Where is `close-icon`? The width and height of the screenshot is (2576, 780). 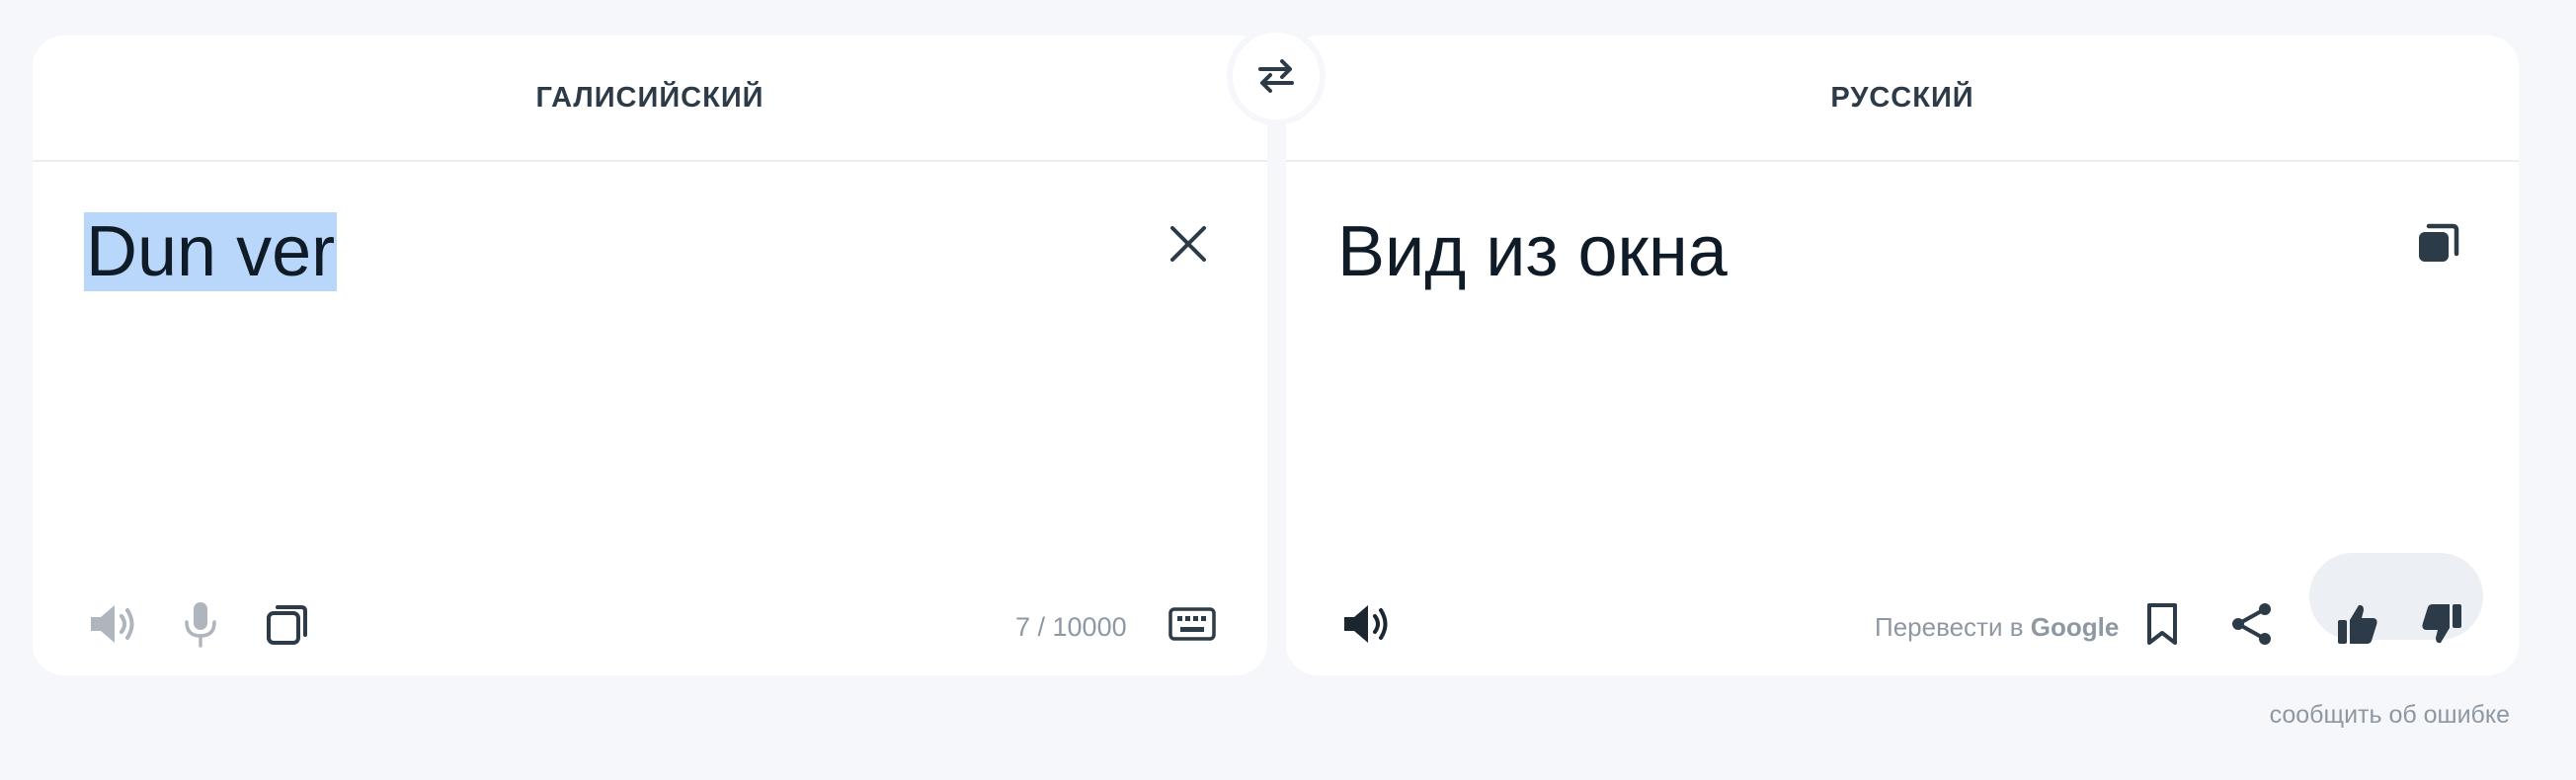
close-icon is located at coordinates (1188, 243).